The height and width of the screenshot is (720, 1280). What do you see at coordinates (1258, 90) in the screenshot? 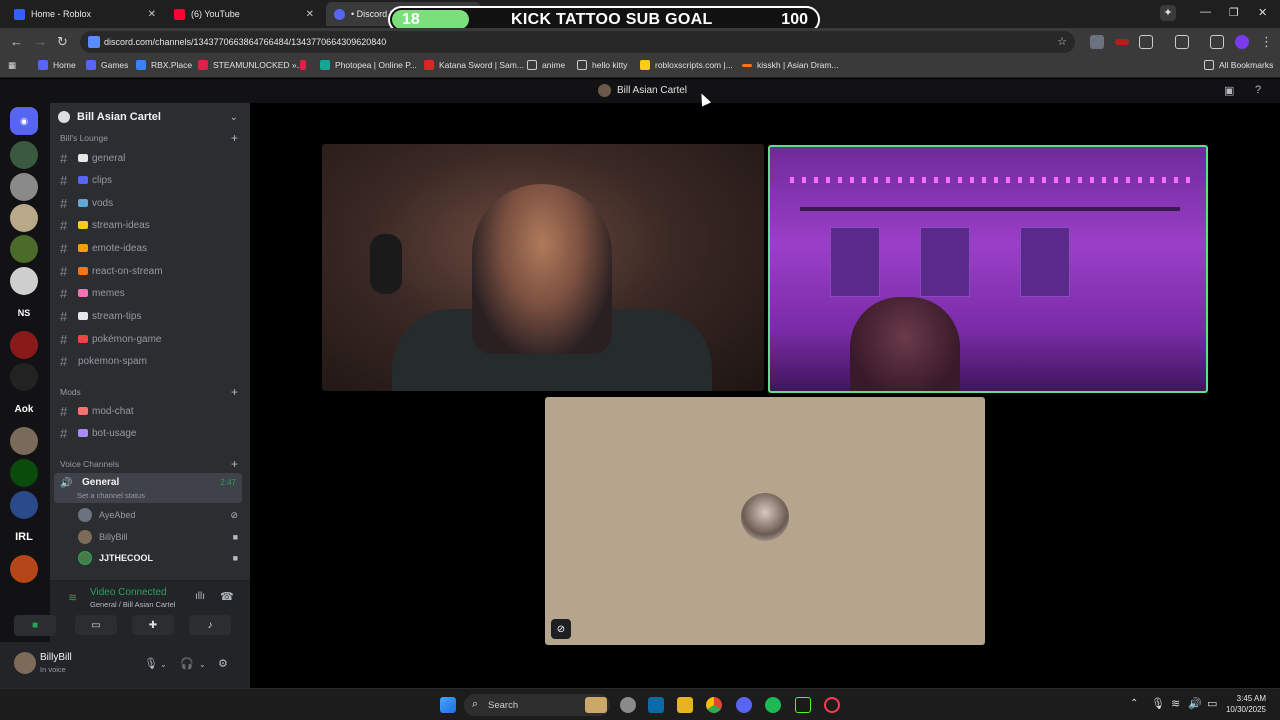
I see `help-icon: ?` at bounding box center [1258, 90].